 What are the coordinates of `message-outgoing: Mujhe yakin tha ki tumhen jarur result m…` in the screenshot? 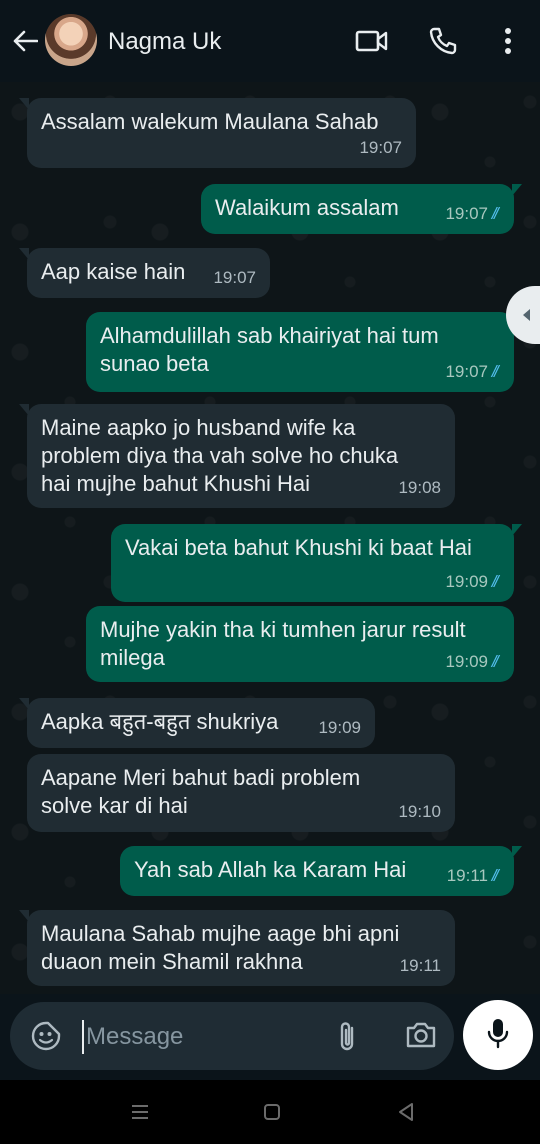 It's located at (300, 644).